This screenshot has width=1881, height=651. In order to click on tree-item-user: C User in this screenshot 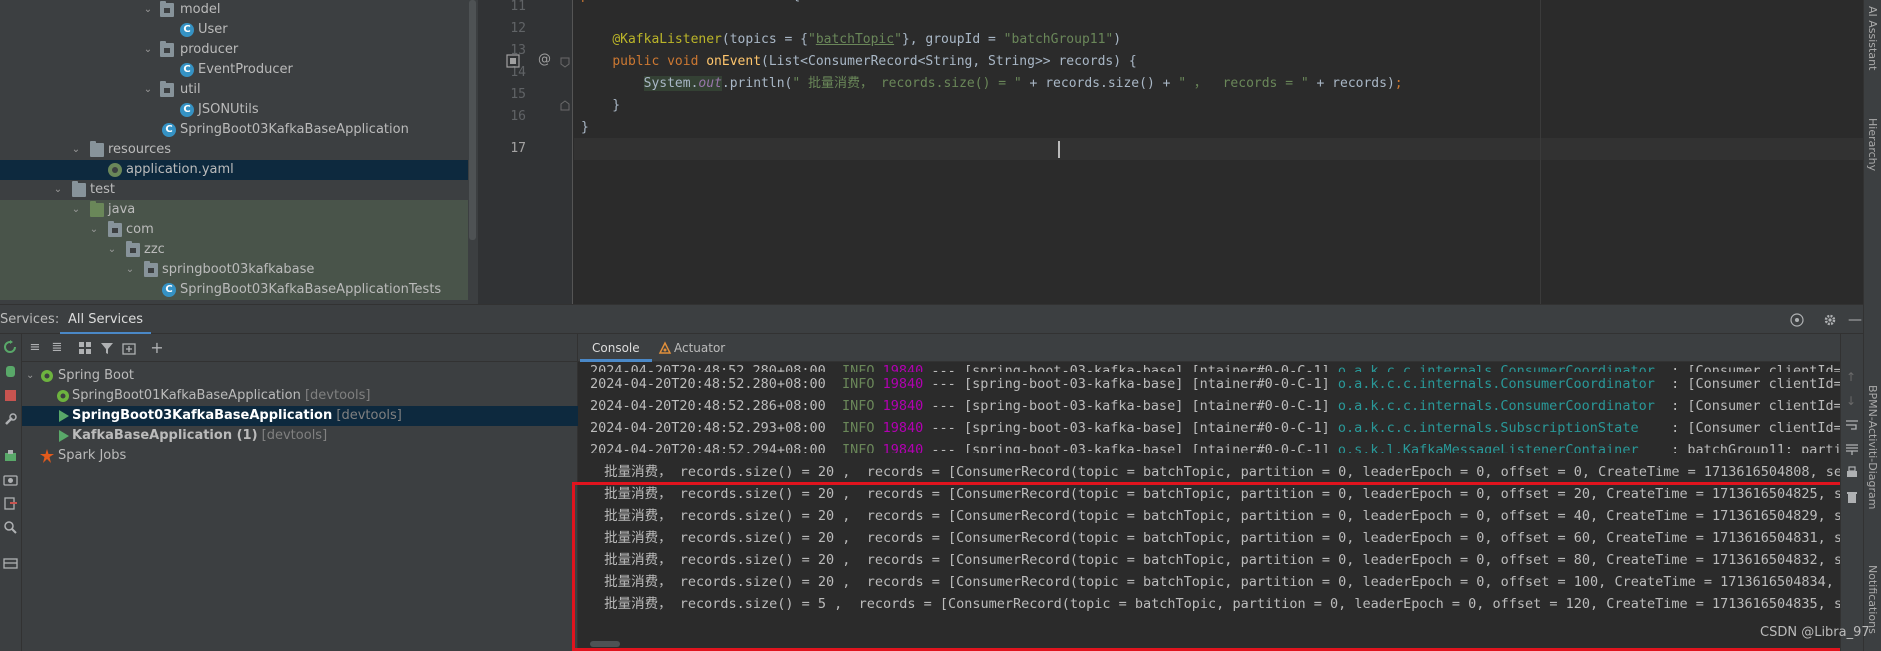, I will do `click(234, 30)`.